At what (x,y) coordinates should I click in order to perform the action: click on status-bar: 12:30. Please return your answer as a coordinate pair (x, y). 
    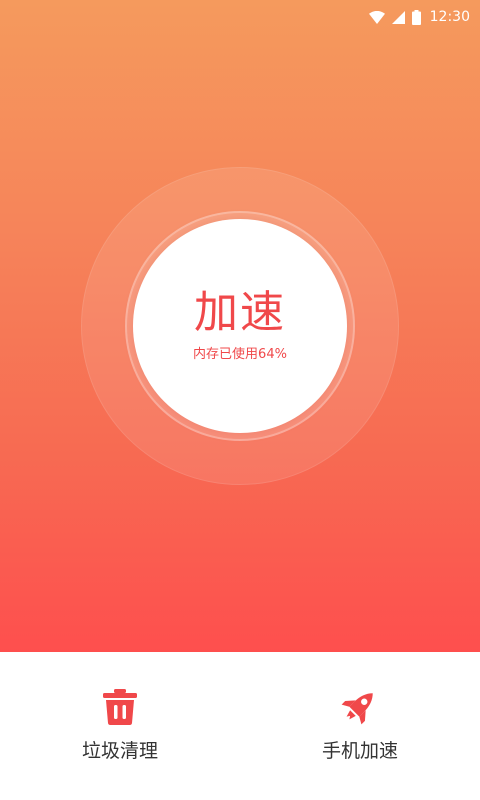
    Looking at the image, I should click on (240, 17).